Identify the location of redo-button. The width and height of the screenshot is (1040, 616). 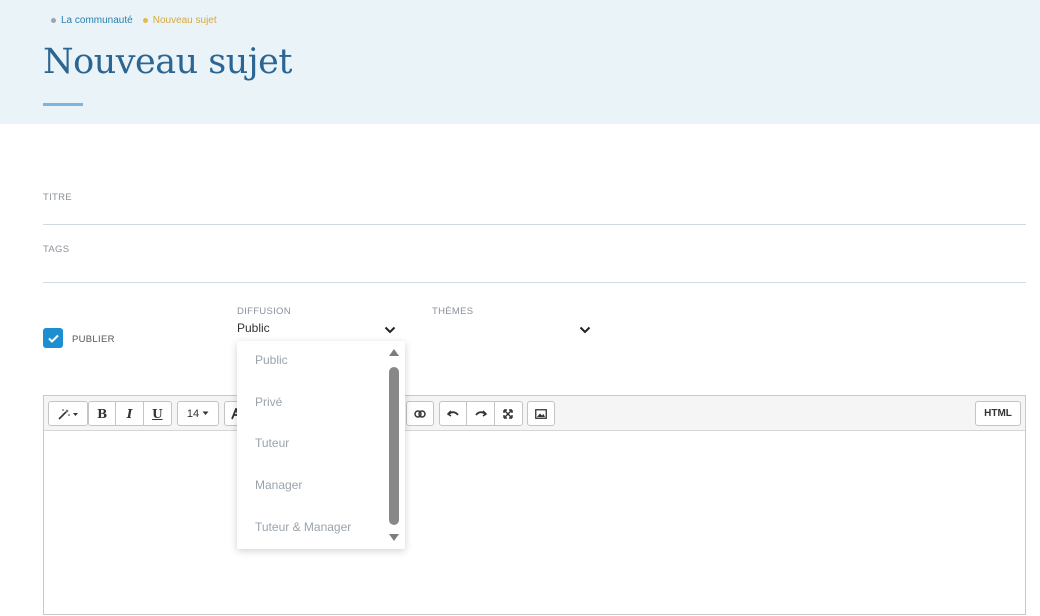
(481, 413).